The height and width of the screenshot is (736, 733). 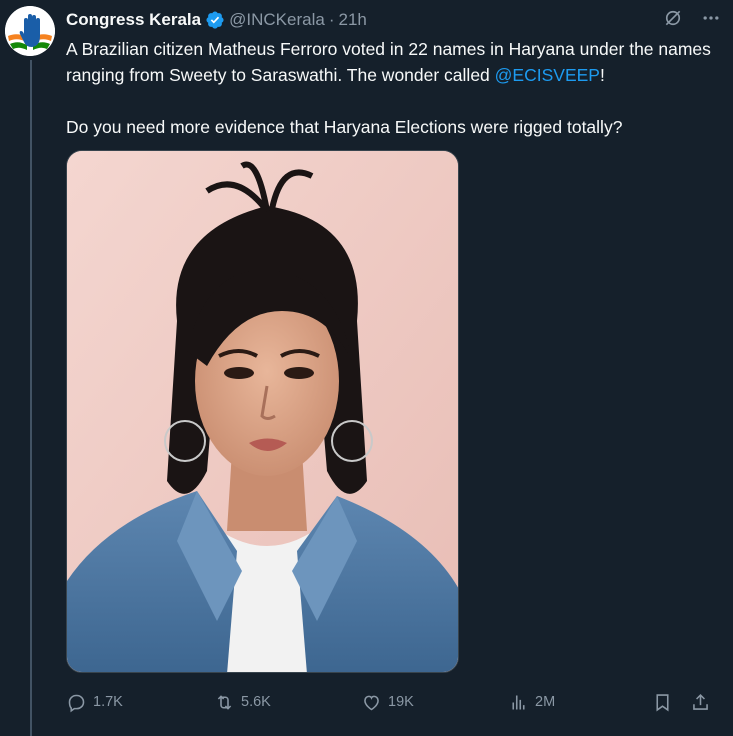 What do you see at coordinates (76, 703) in the screenshot?
I see `reply-icon` at bounding box center [76, 703].